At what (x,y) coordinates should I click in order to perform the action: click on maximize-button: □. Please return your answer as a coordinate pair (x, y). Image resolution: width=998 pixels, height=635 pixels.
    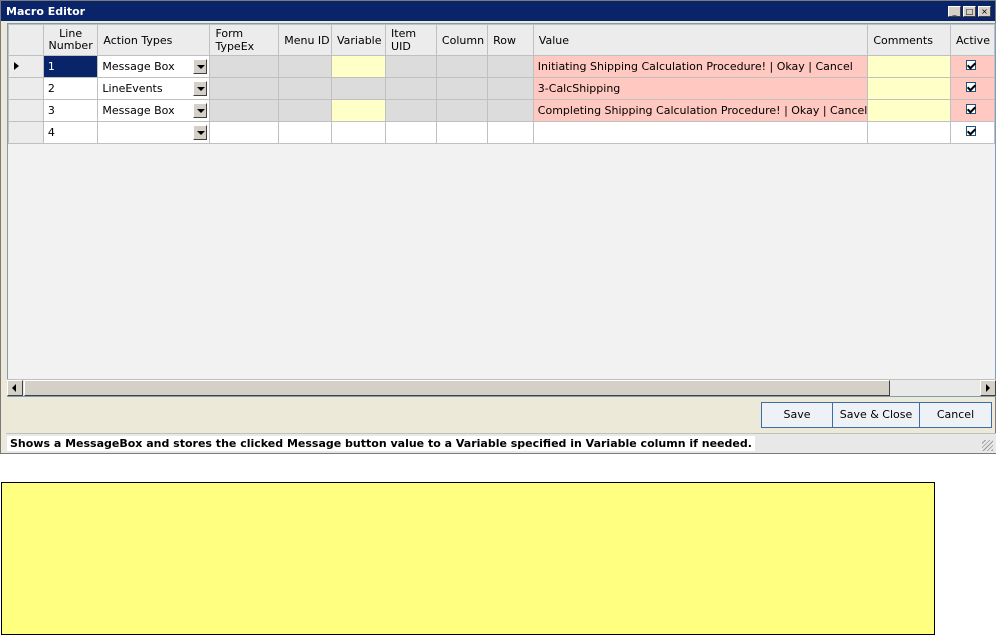
    Looking at the image, I should click on (969, 11).